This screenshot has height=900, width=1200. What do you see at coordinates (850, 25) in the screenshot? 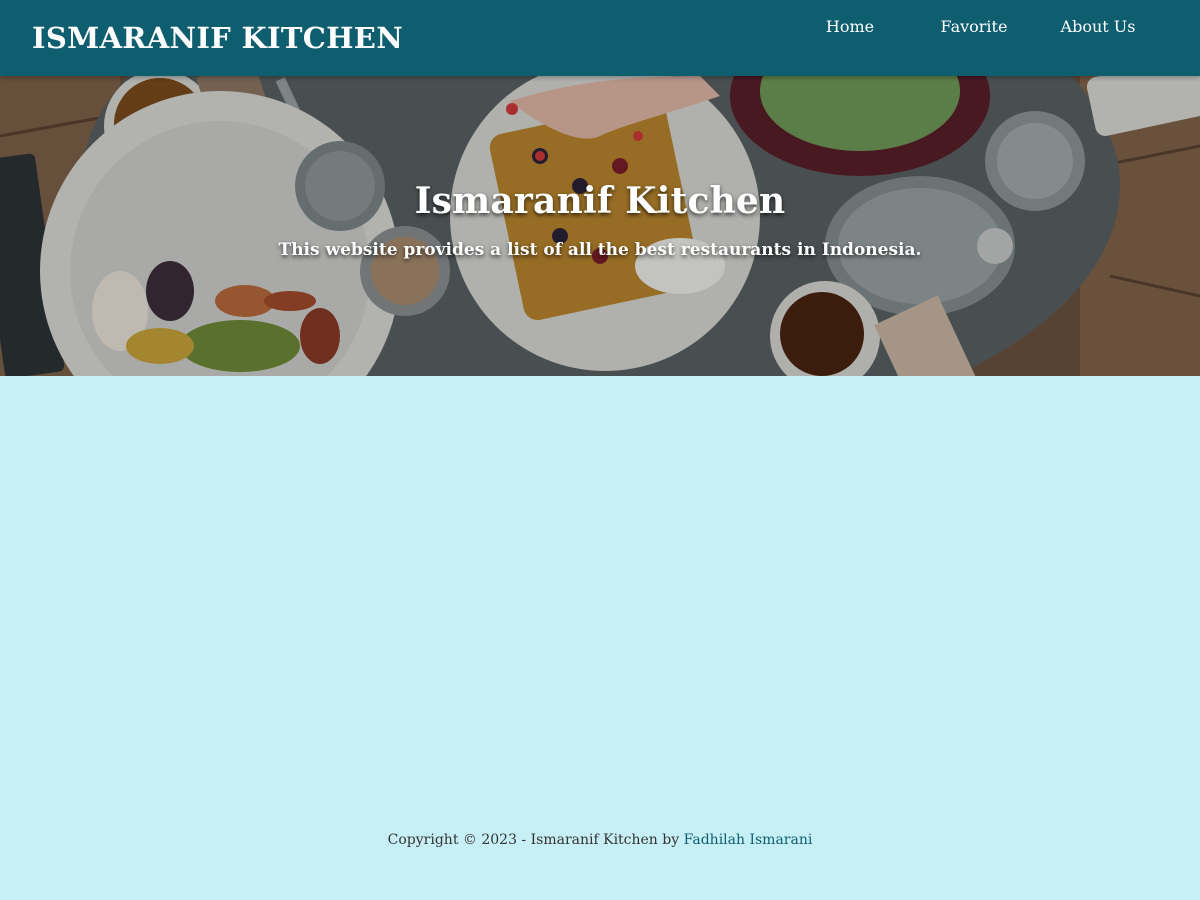
I see `nav-home-link: Home` at bounding box center [850, 25].